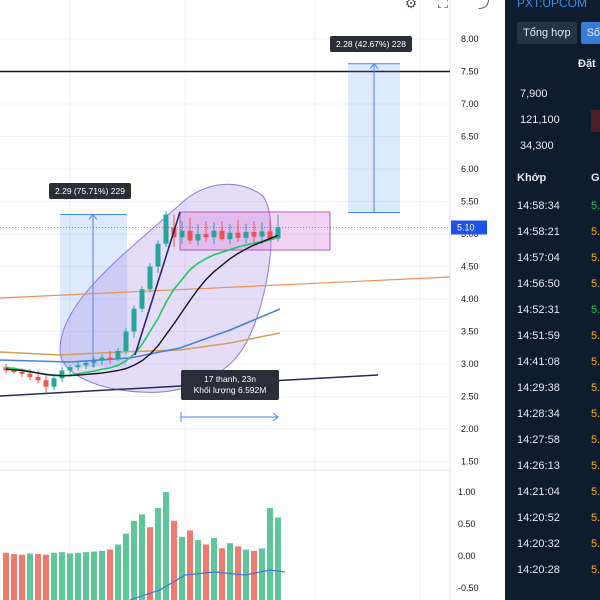 The image size is (600, 600). Describe the element at coordinates (538, 284) in the screenshot. I see `match-time: 14:56:50` at that location.